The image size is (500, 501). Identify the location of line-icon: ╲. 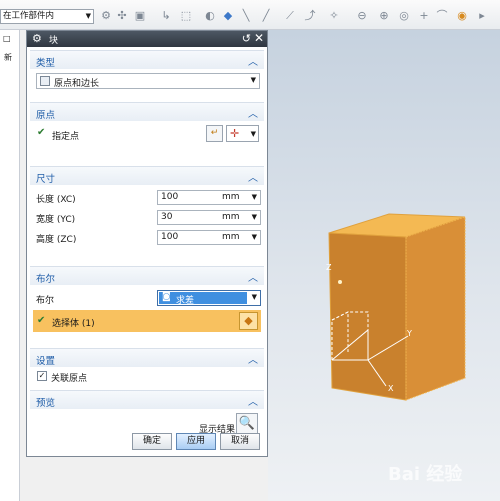
(246, 16).